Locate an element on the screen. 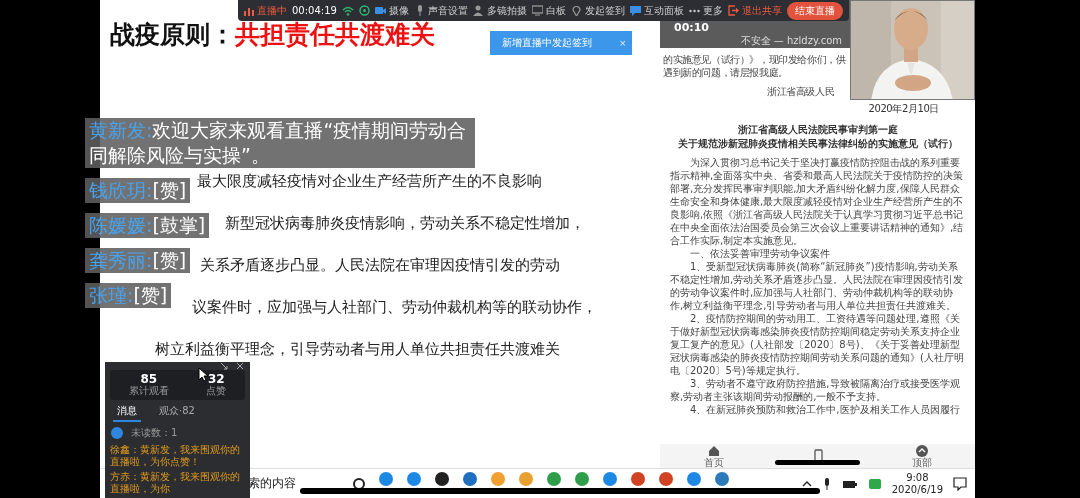  toolbar-button: 更多 is located at coordinates (705, 10).